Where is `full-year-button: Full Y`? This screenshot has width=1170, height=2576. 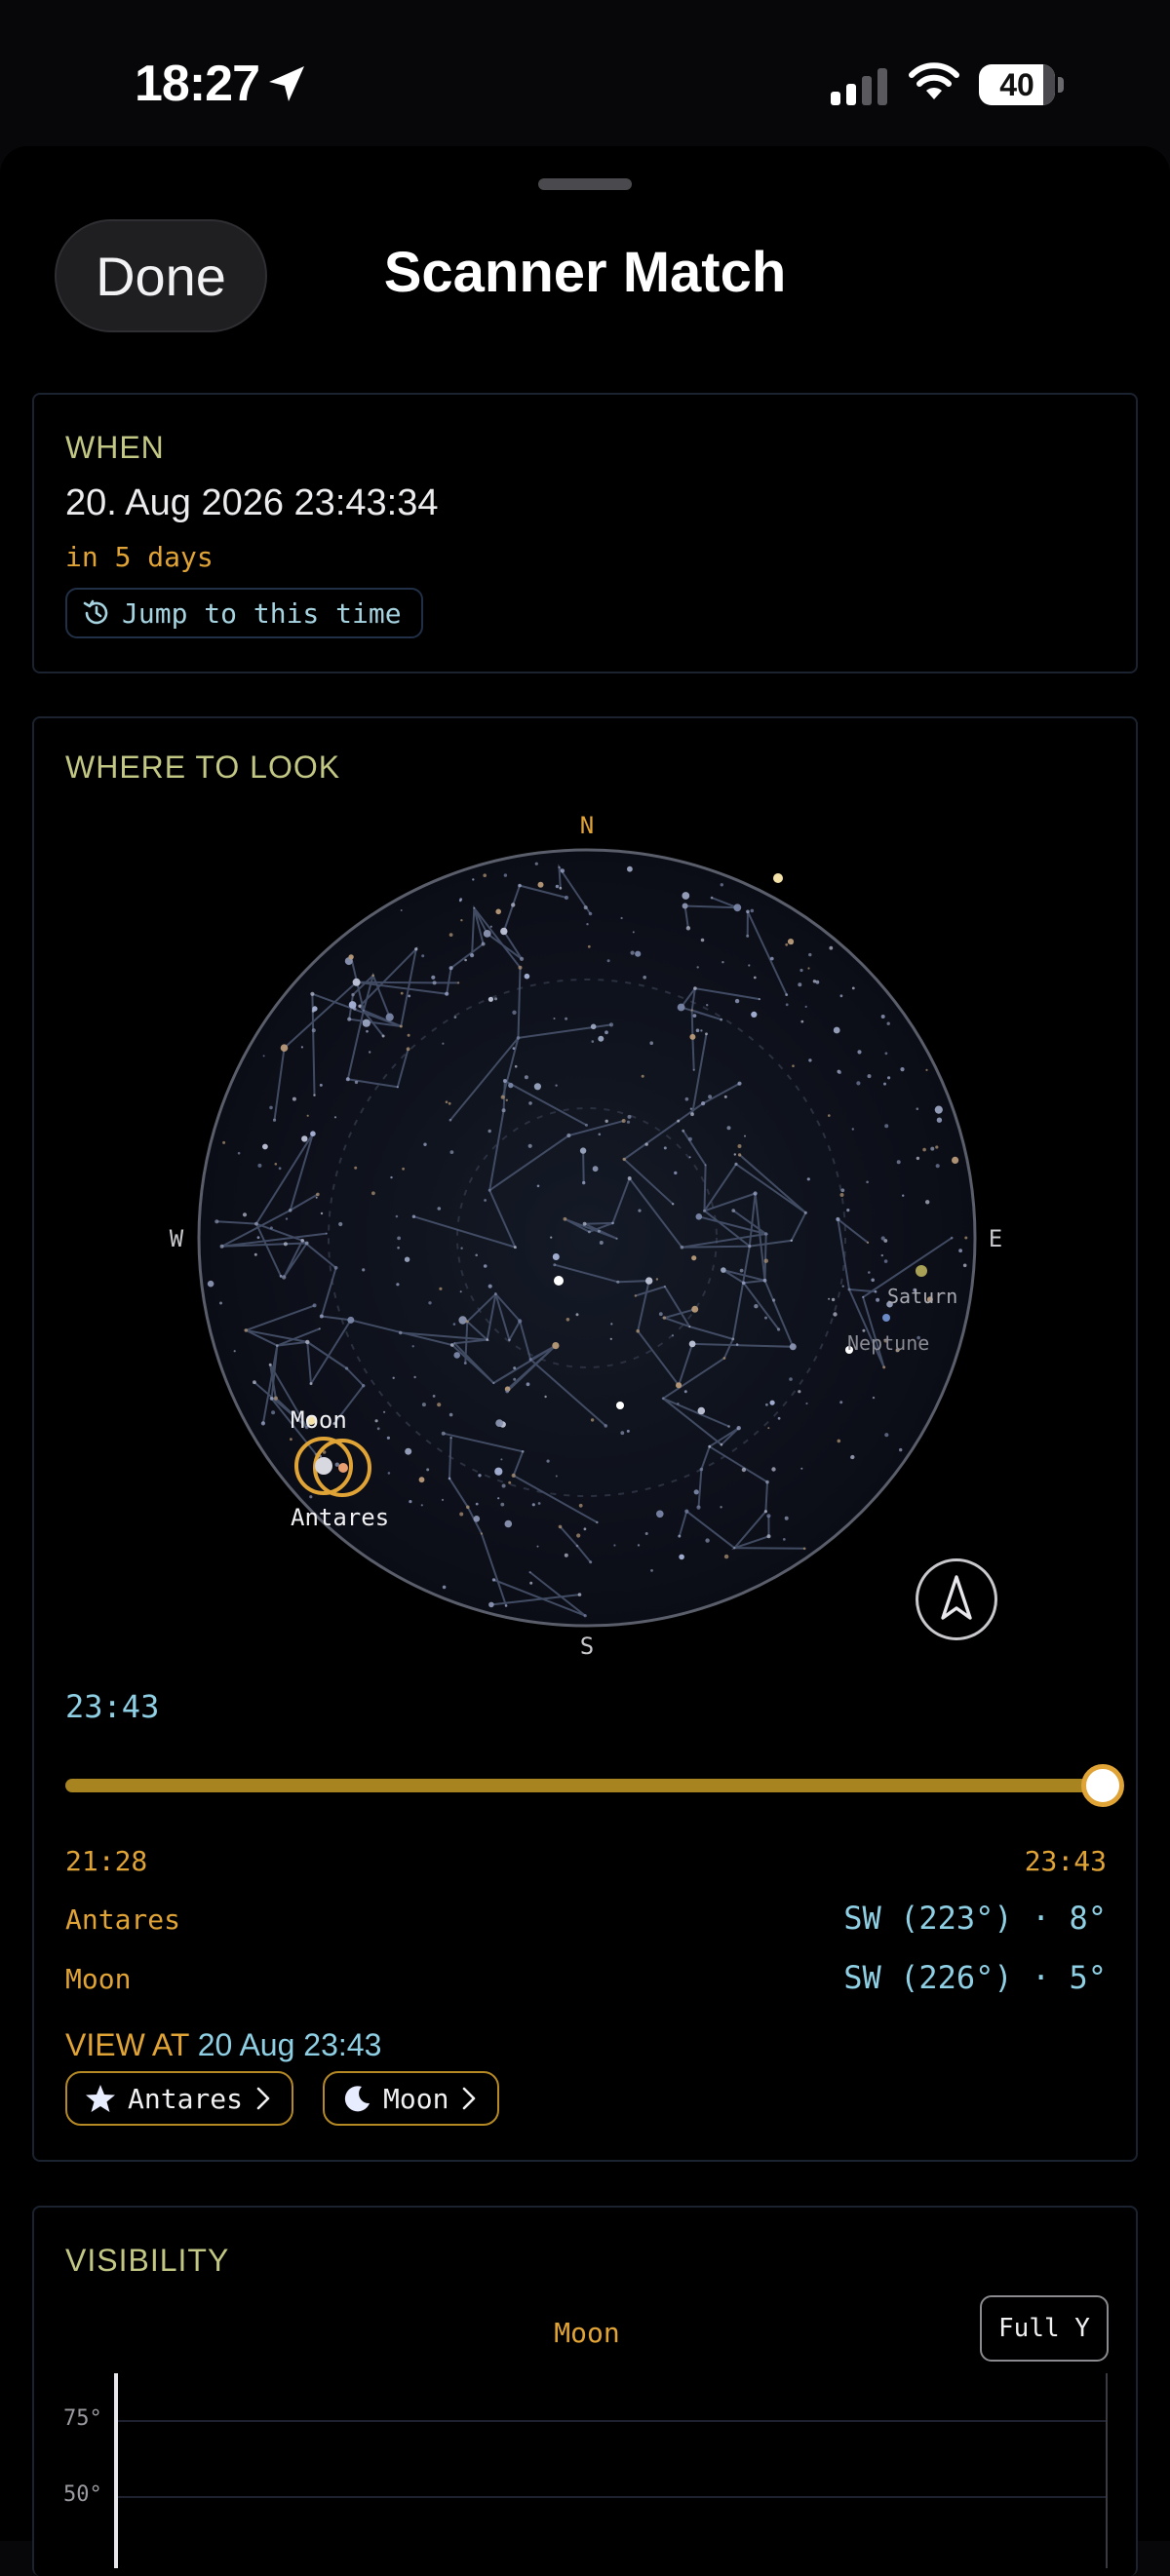
full-year-button: Full Y is located at coordinates (1044, 2328).